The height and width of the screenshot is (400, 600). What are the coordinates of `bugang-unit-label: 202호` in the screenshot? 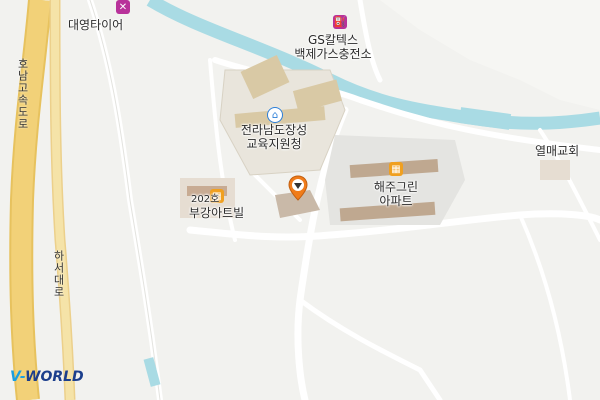 It's located at (205, 199).